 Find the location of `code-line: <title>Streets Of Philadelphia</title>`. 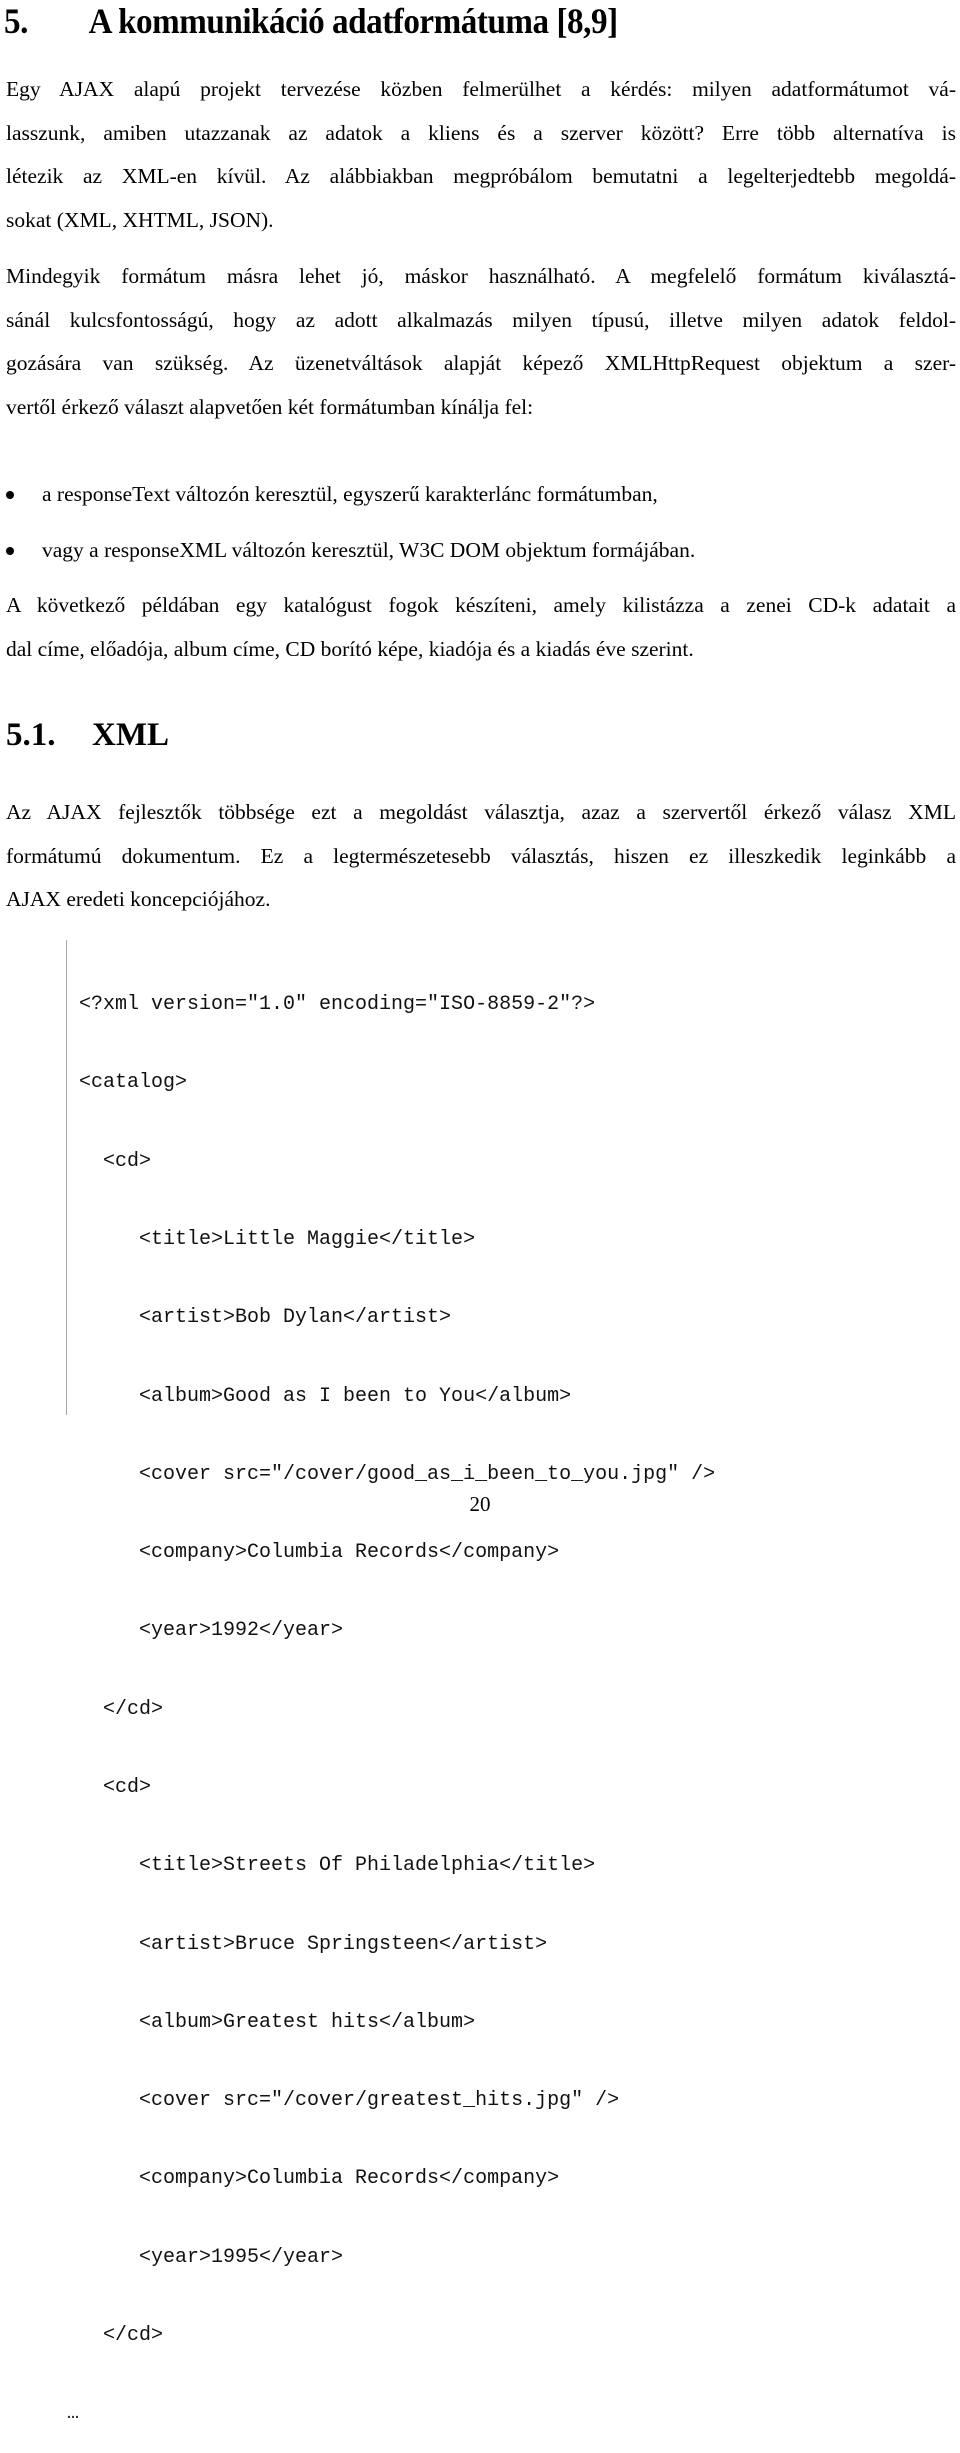

code-line: <title>Streets Of Philadelphia</title> is located at coordinates (337, 1866).